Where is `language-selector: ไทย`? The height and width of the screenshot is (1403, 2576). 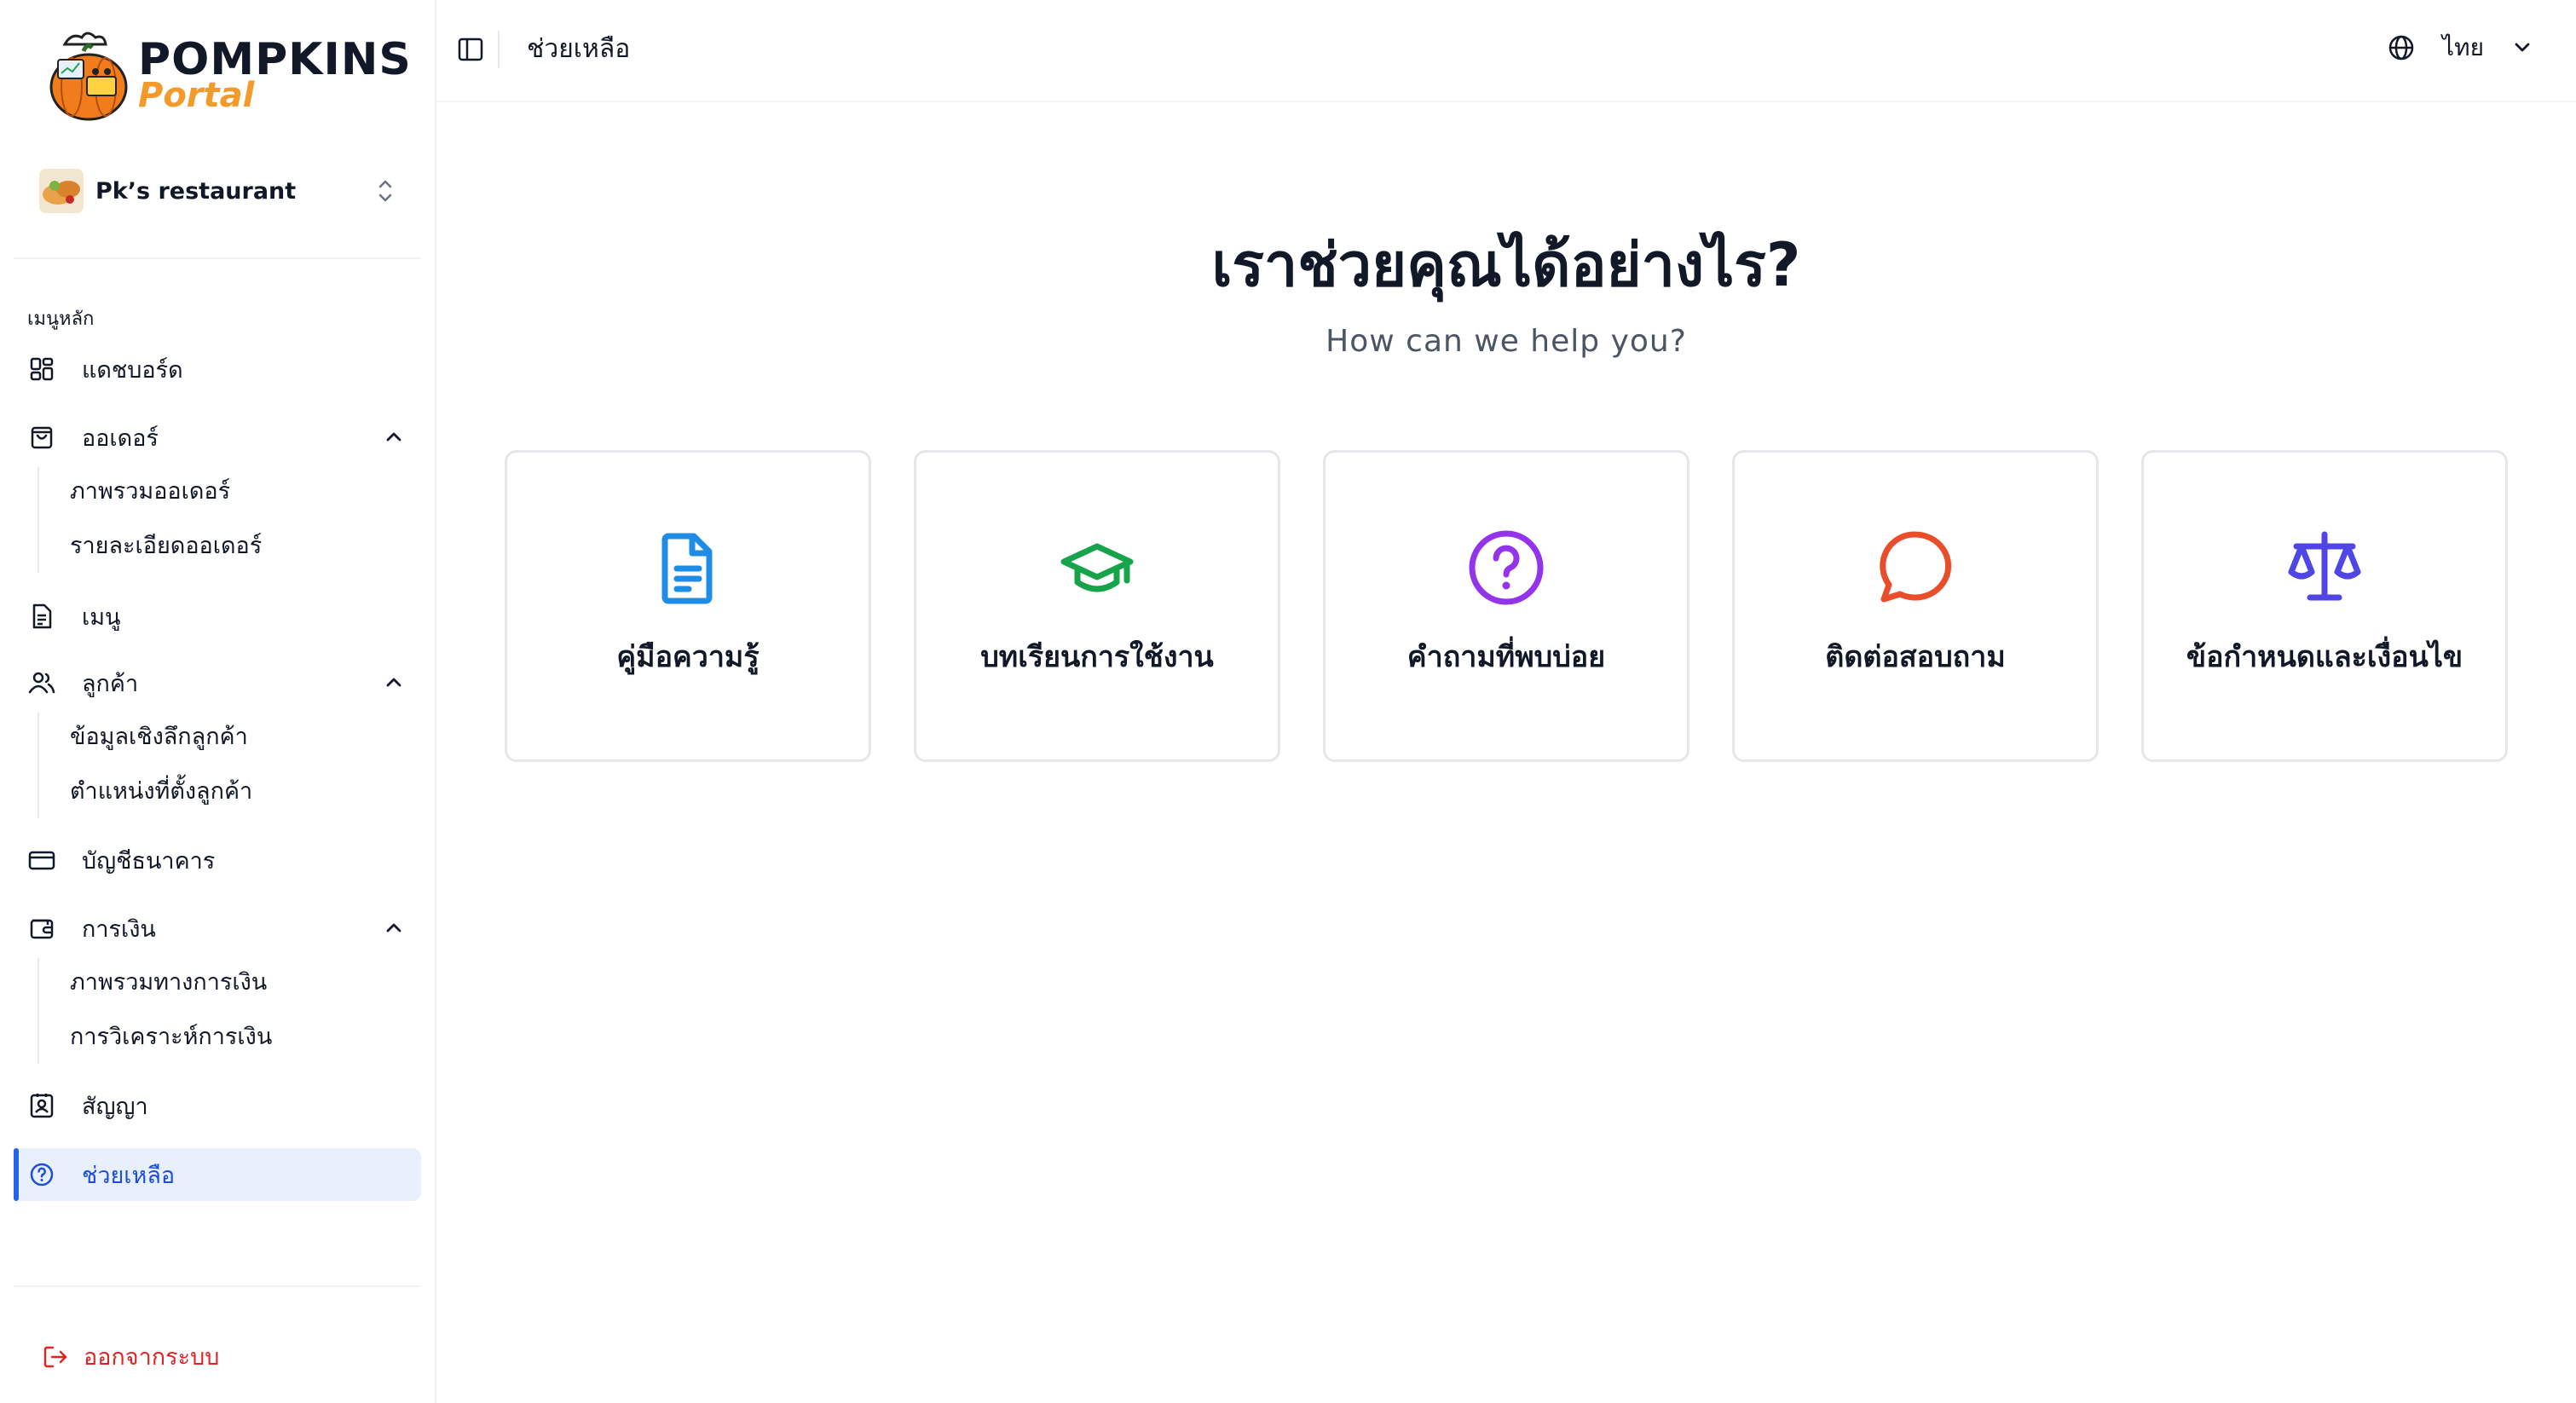 language-selector: ไทย is located at coordinates (2460, 47).